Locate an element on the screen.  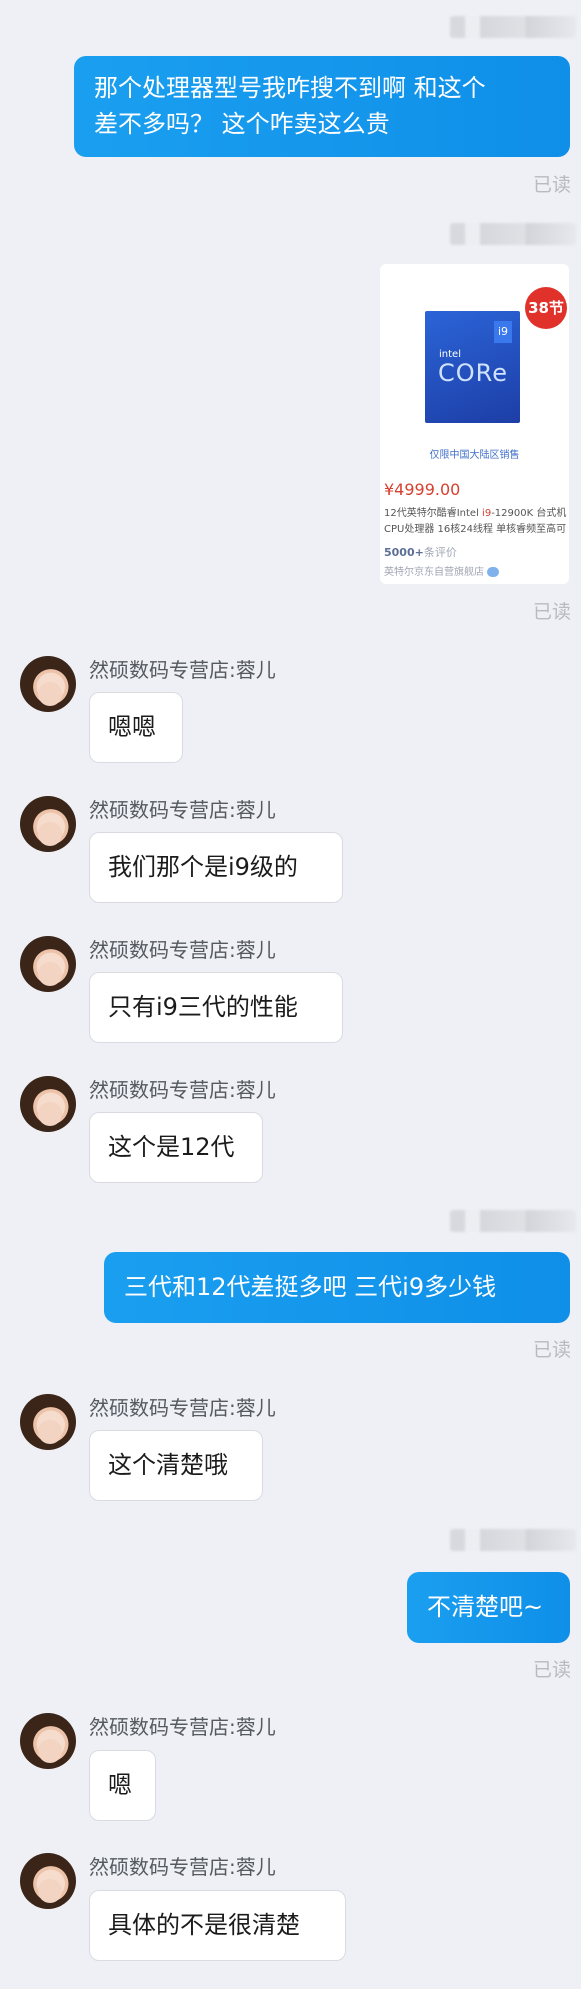
message-text: 不清楚吧~ is located at coordinates (485, 1607).